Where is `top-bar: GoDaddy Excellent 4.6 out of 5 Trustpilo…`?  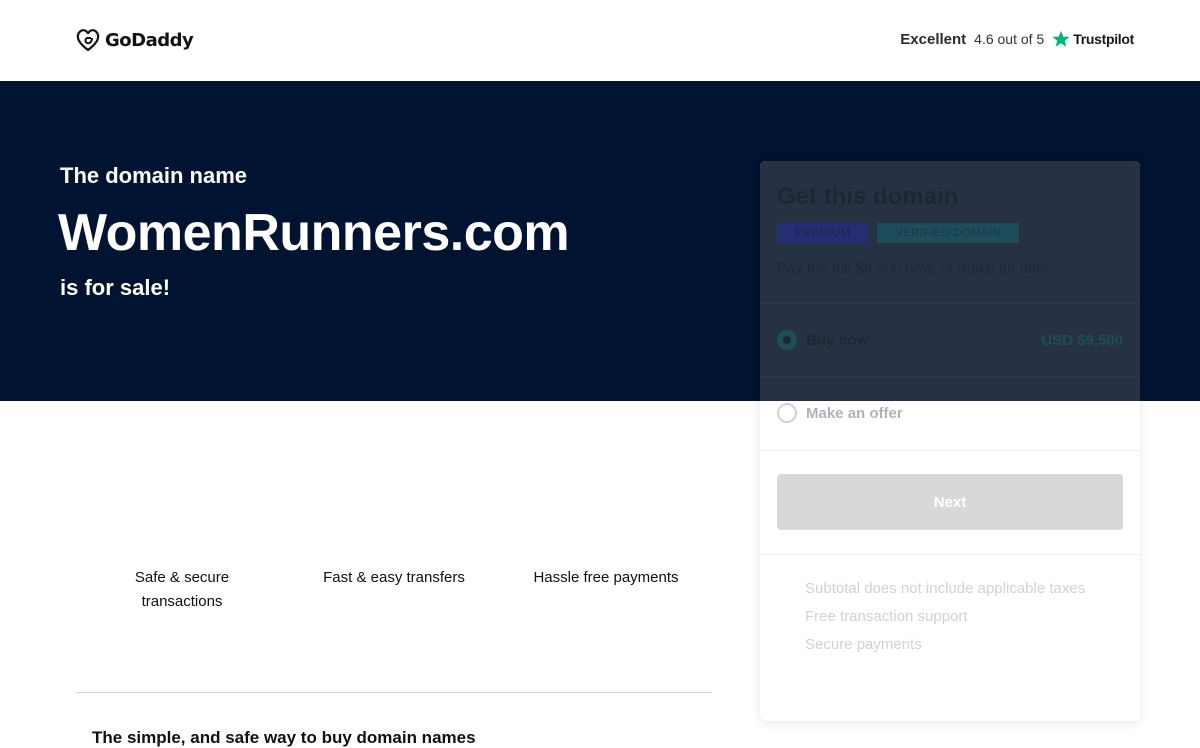
top-bar: GoDaddy Excellent 4.6 out of 5 Trustpilo… is located at coordinates (600, 40).